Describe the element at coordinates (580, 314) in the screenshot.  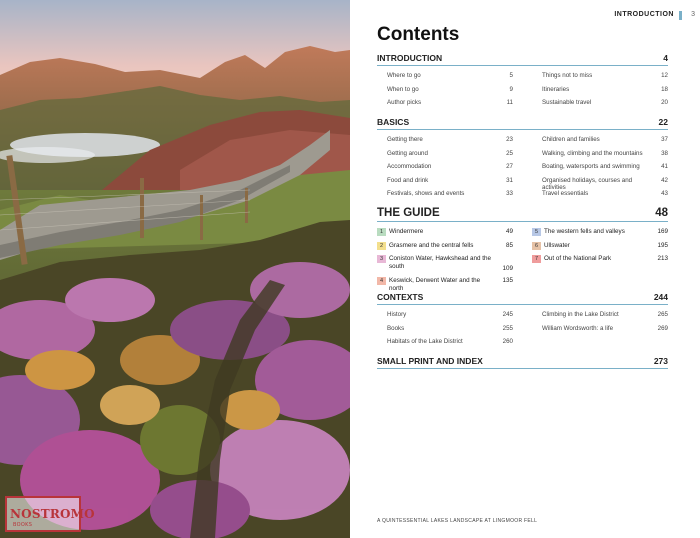
I see `toc-entry-label: Climbing in the Lake District` at that location.